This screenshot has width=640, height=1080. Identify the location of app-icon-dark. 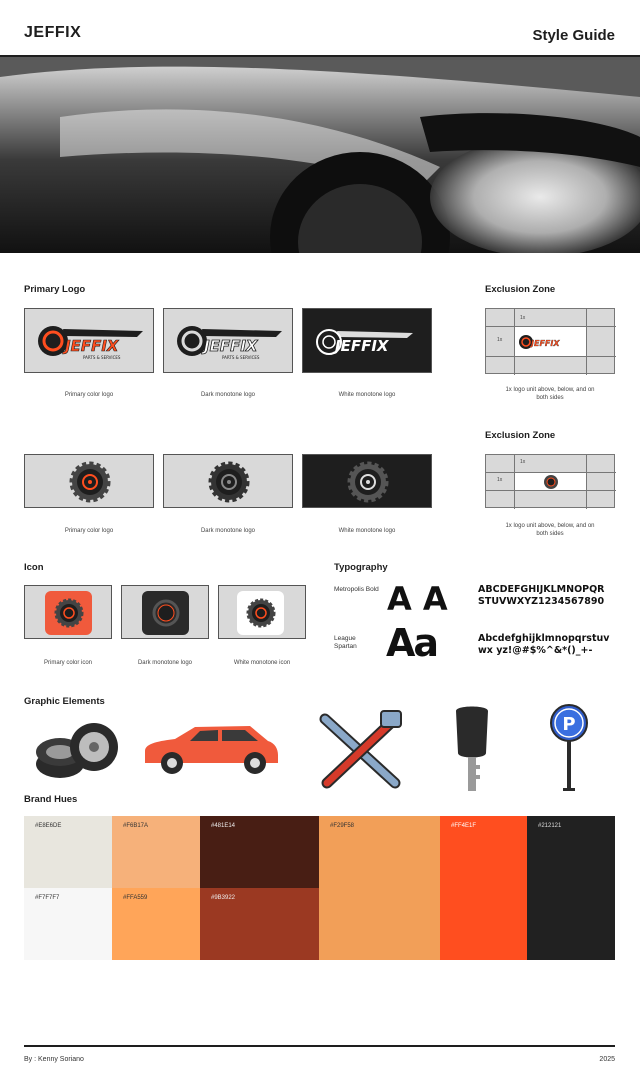
(165, 613).